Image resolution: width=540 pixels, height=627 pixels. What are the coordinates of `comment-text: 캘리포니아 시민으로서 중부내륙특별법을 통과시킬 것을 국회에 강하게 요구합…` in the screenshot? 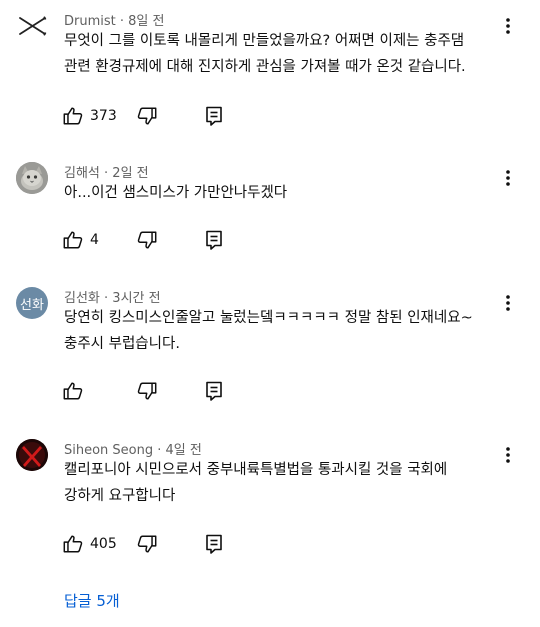 It's located at (256, 483).